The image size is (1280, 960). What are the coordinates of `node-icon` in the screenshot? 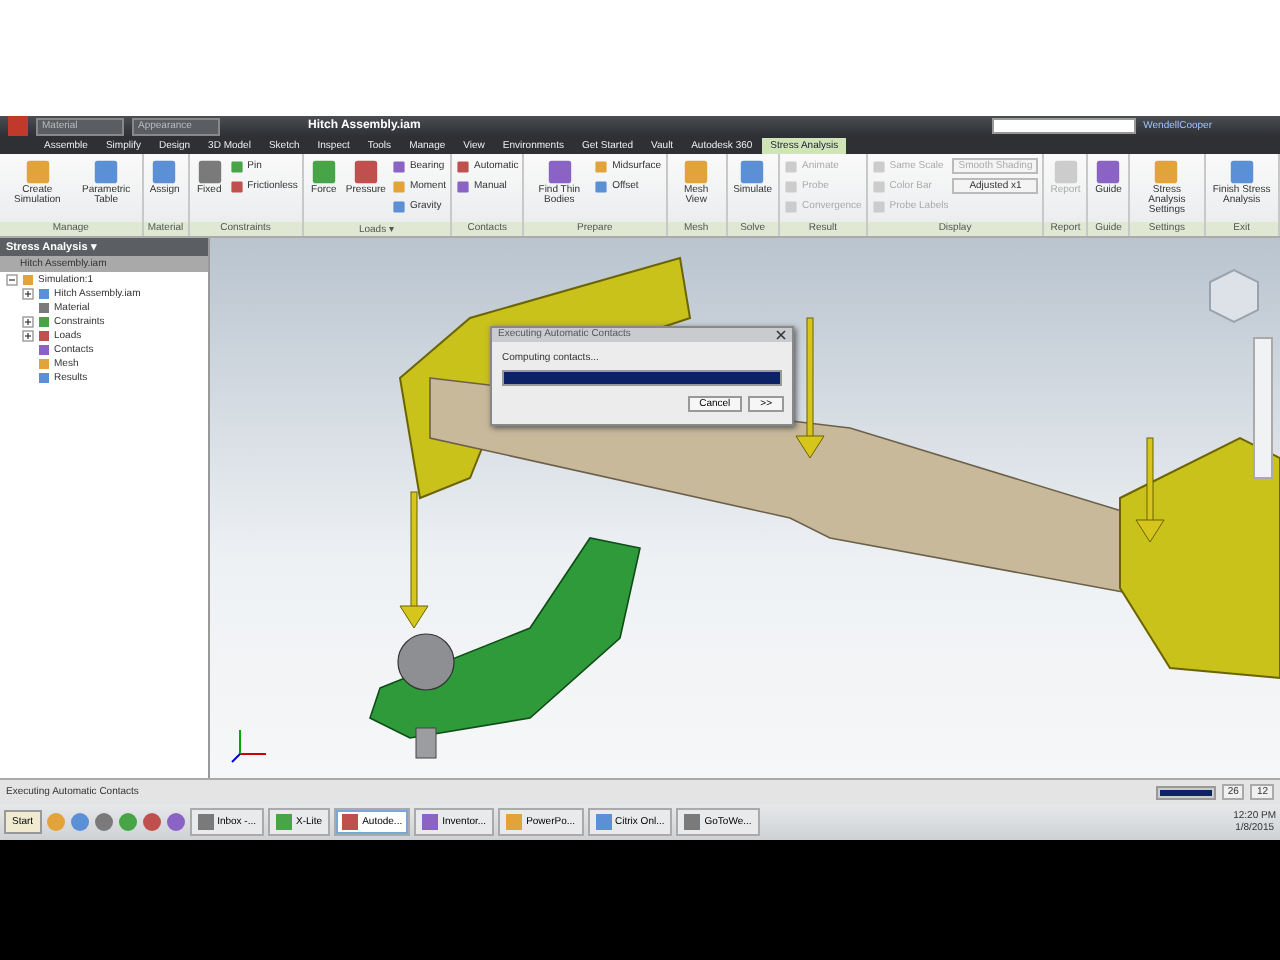 It's located at (28, 279).